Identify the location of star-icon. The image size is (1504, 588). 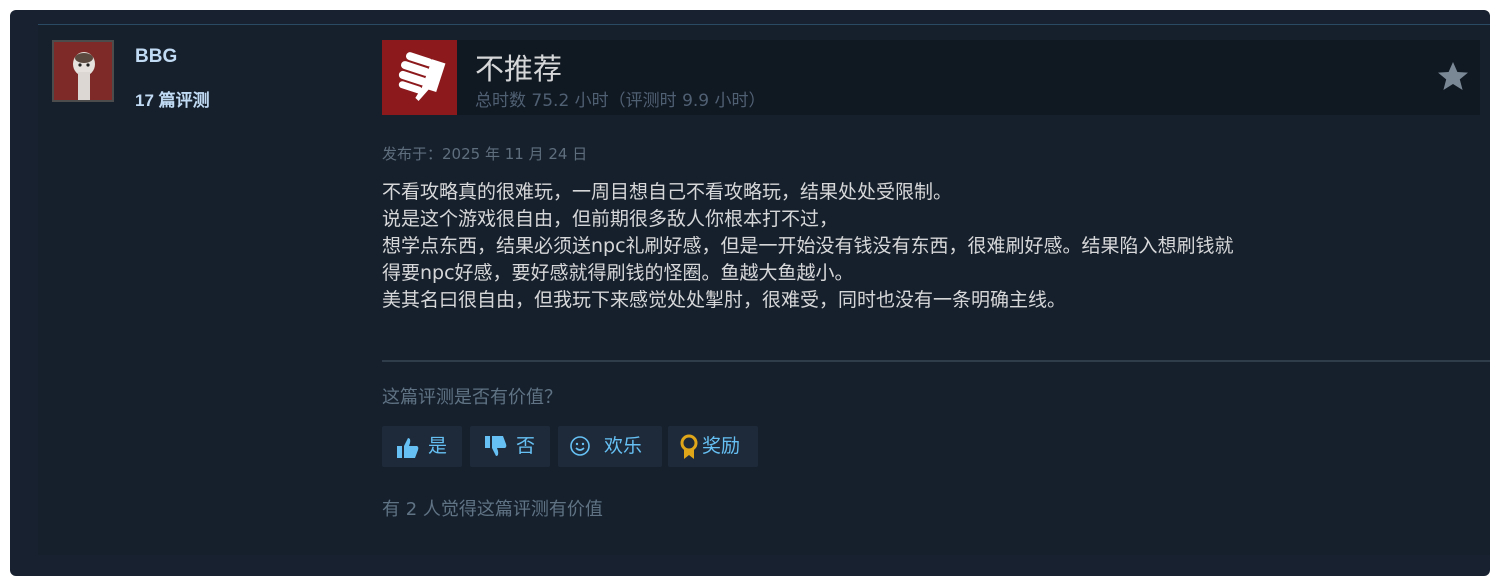
(1453, 77).